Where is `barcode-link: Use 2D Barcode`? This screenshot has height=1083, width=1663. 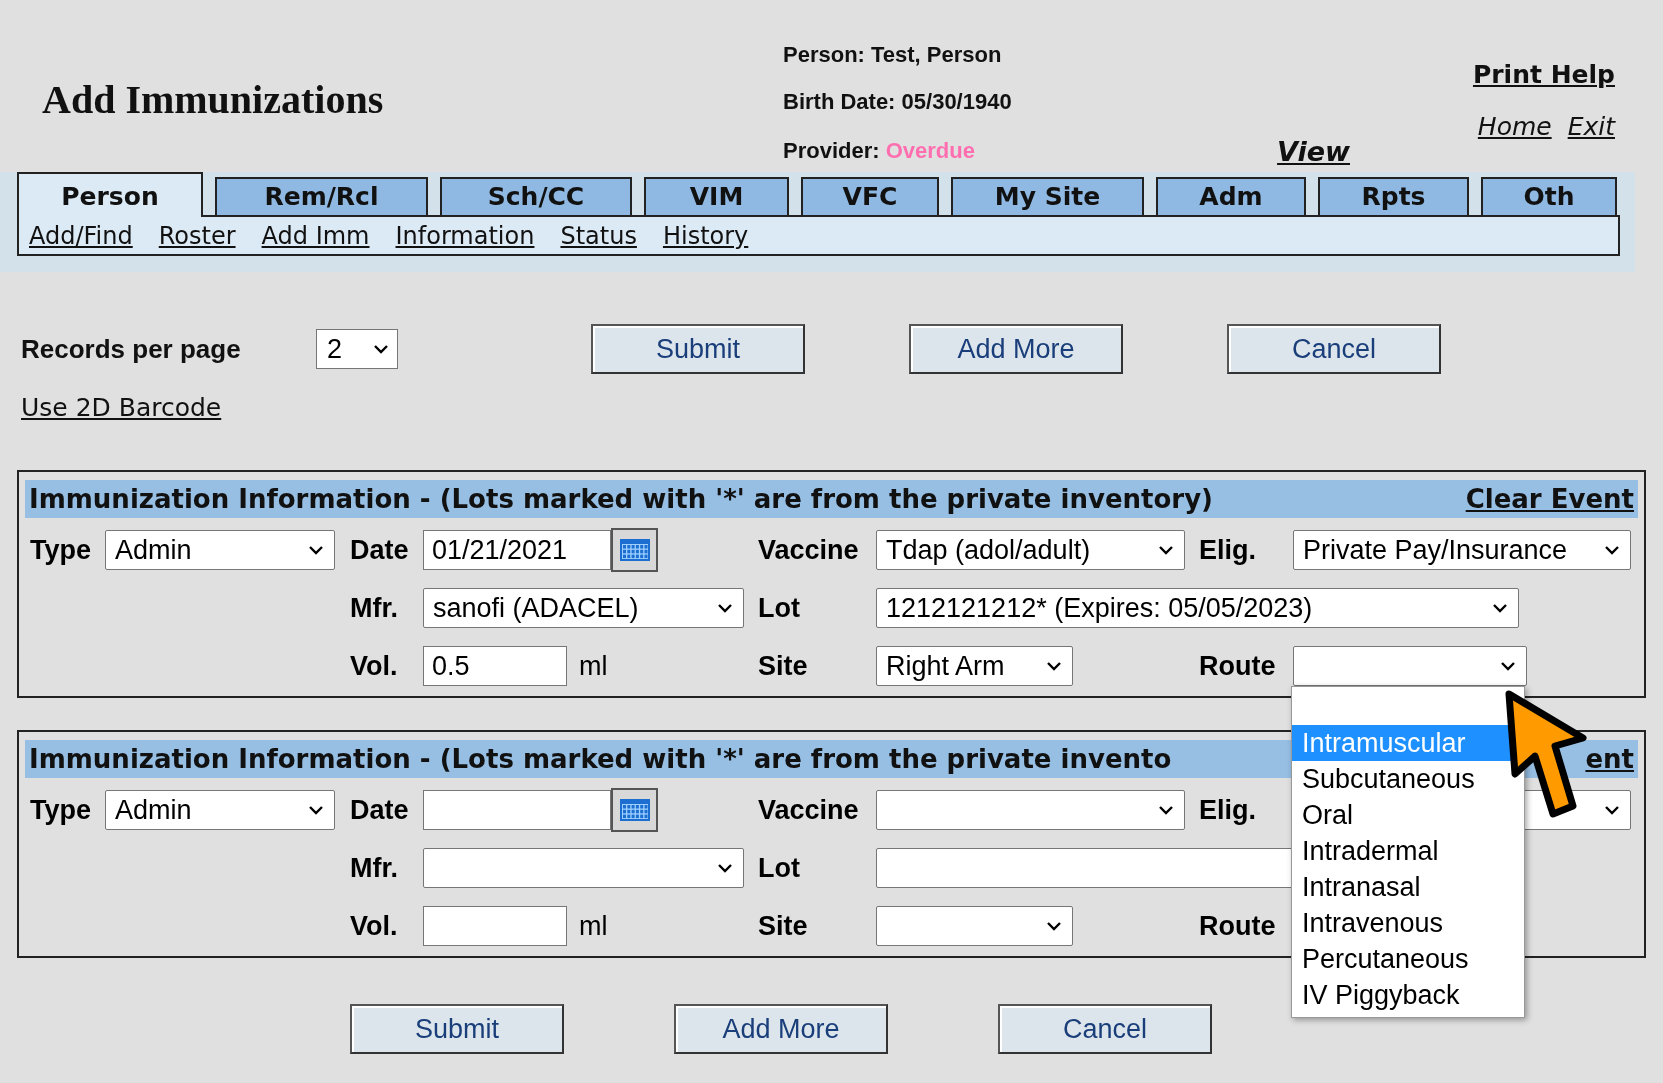 barcode-link: Use 2D Barcode is located at coordinates (121, 407).